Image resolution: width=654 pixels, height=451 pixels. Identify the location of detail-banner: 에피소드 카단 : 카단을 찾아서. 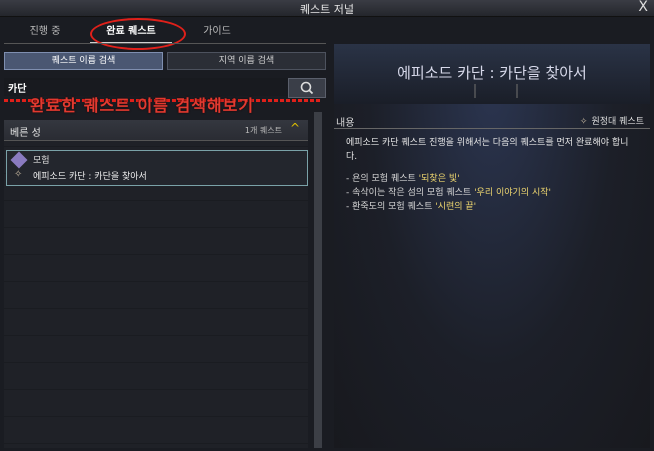
(492, 74).